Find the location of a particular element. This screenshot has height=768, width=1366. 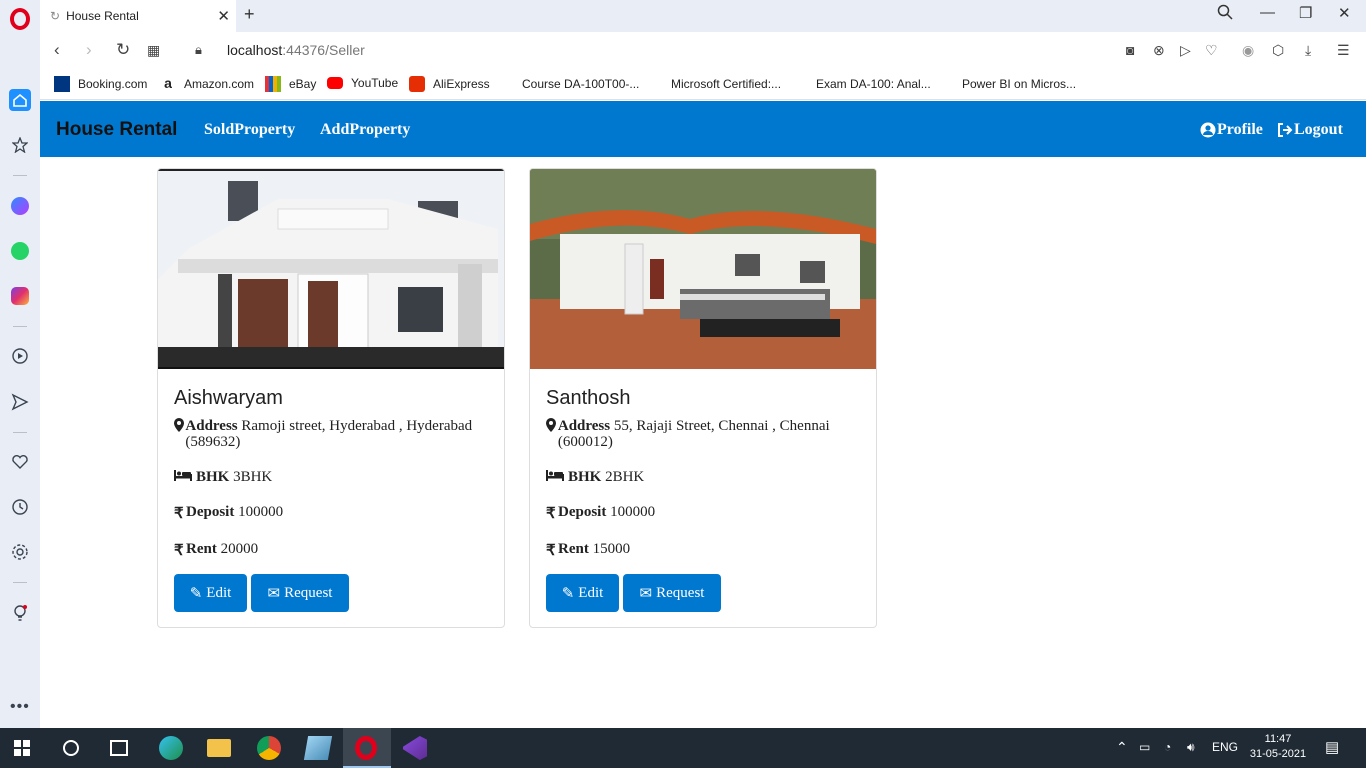

reload-icon: ↻ is located at coordinates (123, 50).